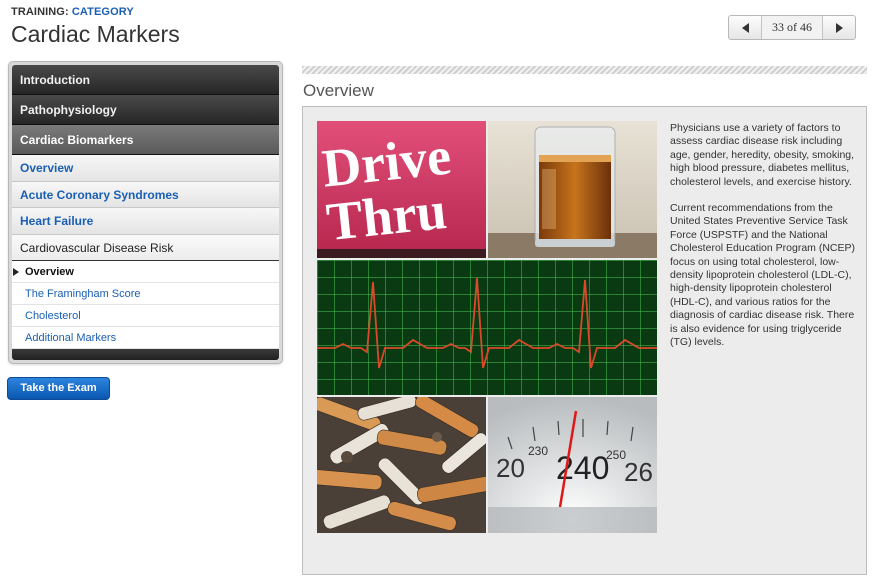  What do you see at coordinates (387, 216) in the screenshot?
I see `drive-sign-line-2: Thru` at bounding box center [387, 216].